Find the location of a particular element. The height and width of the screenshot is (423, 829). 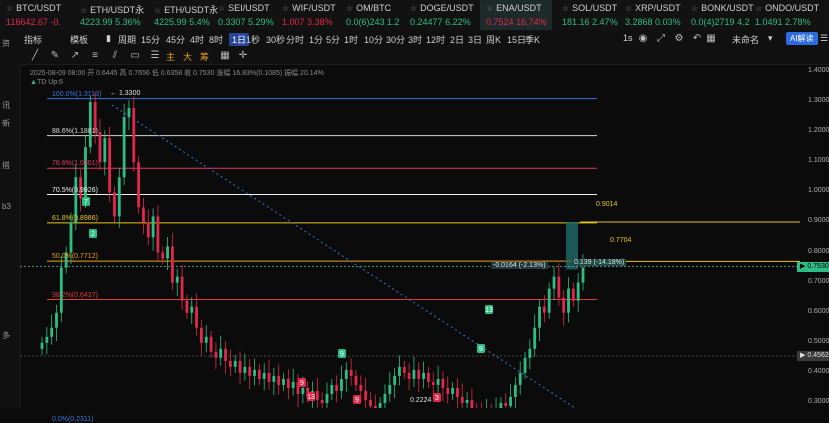

td-marker-label: 9 is located at coordinates (357, 400).